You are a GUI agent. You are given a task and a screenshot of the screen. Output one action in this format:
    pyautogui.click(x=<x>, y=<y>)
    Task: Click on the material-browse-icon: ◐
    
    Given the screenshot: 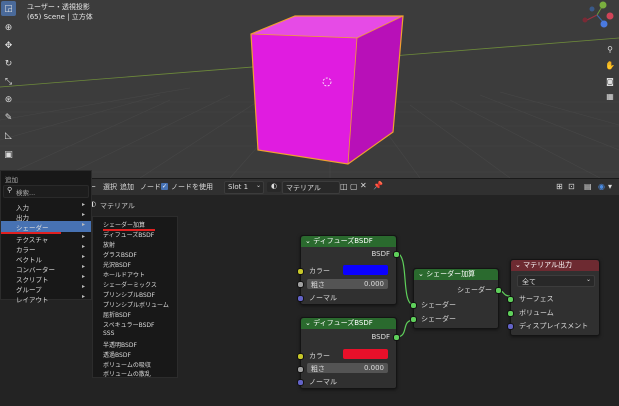 What is the action you would take?
    pyautogui.click(x=274, y=187)
    